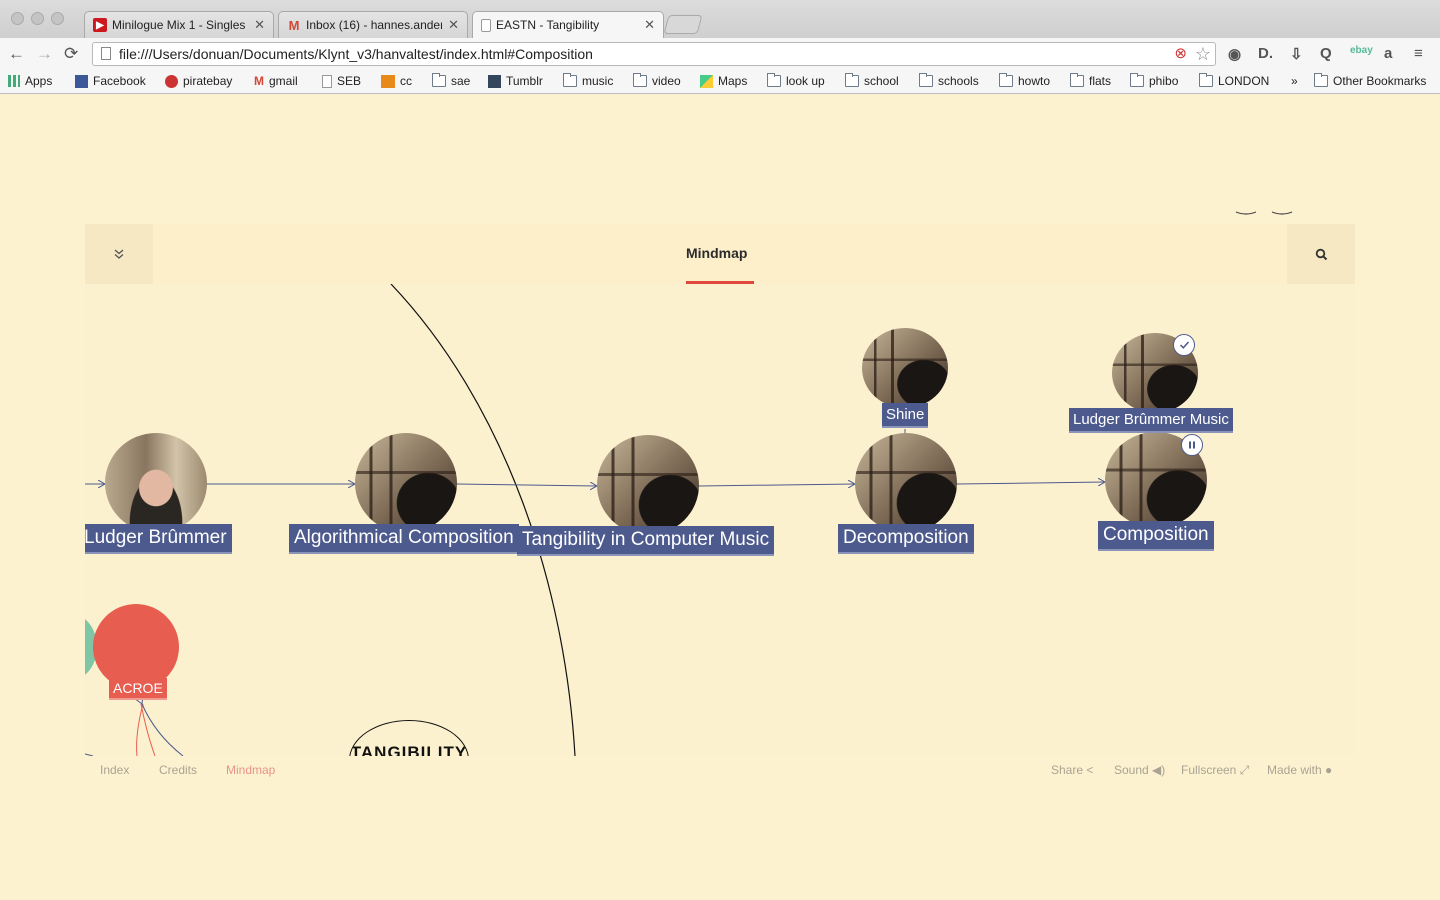 This screenshot has height=900, width=1440. I want to click on bookmark-flats: flats, so click(1090, 80).